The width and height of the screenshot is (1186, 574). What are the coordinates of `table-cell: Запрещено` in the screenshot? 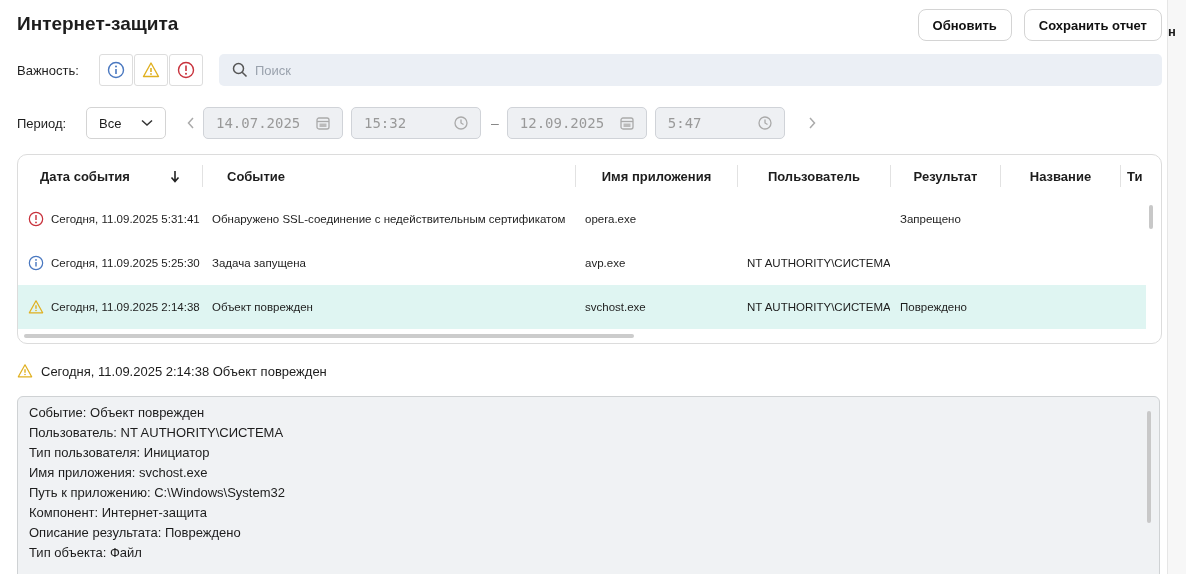 It's located at (930, 219).